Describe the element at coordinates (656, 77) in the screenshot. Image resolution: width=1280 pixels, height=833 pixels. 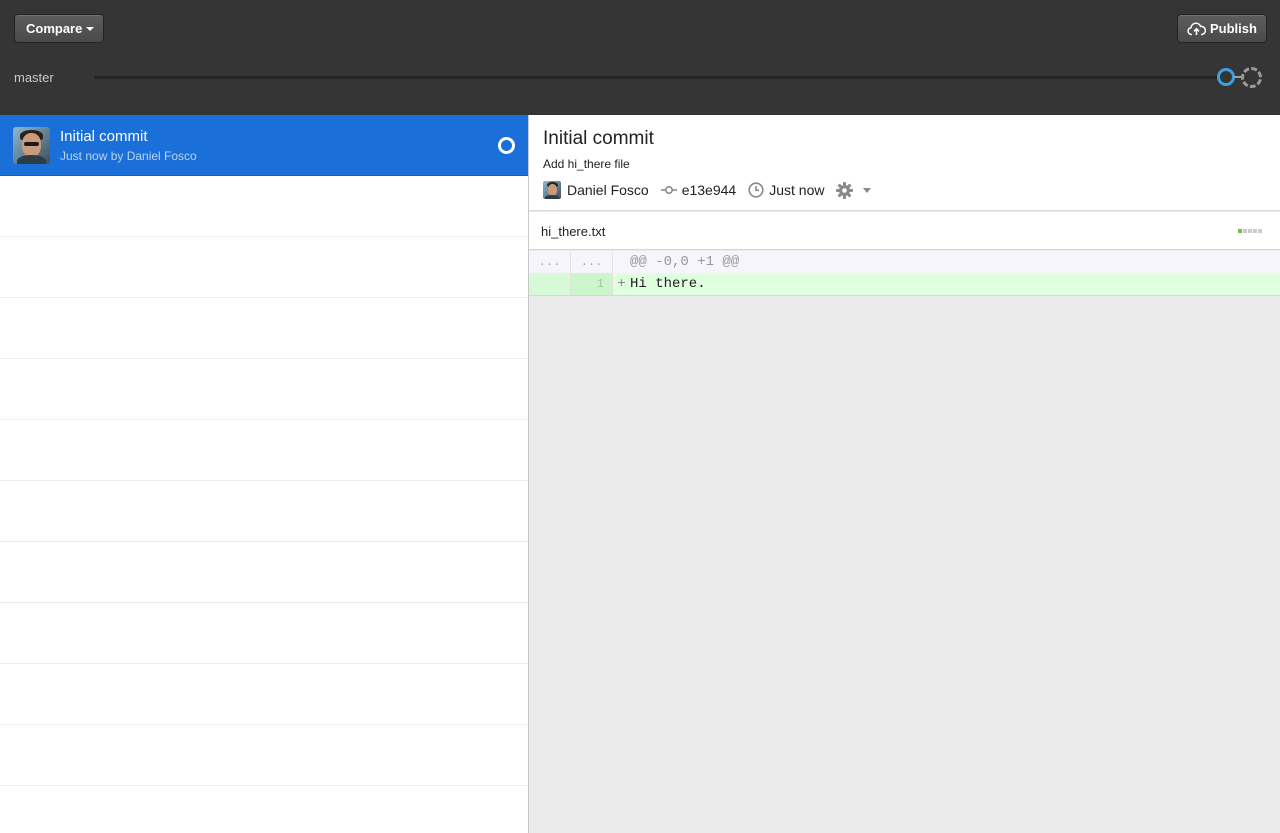
I see `branch-timeline` at that location.